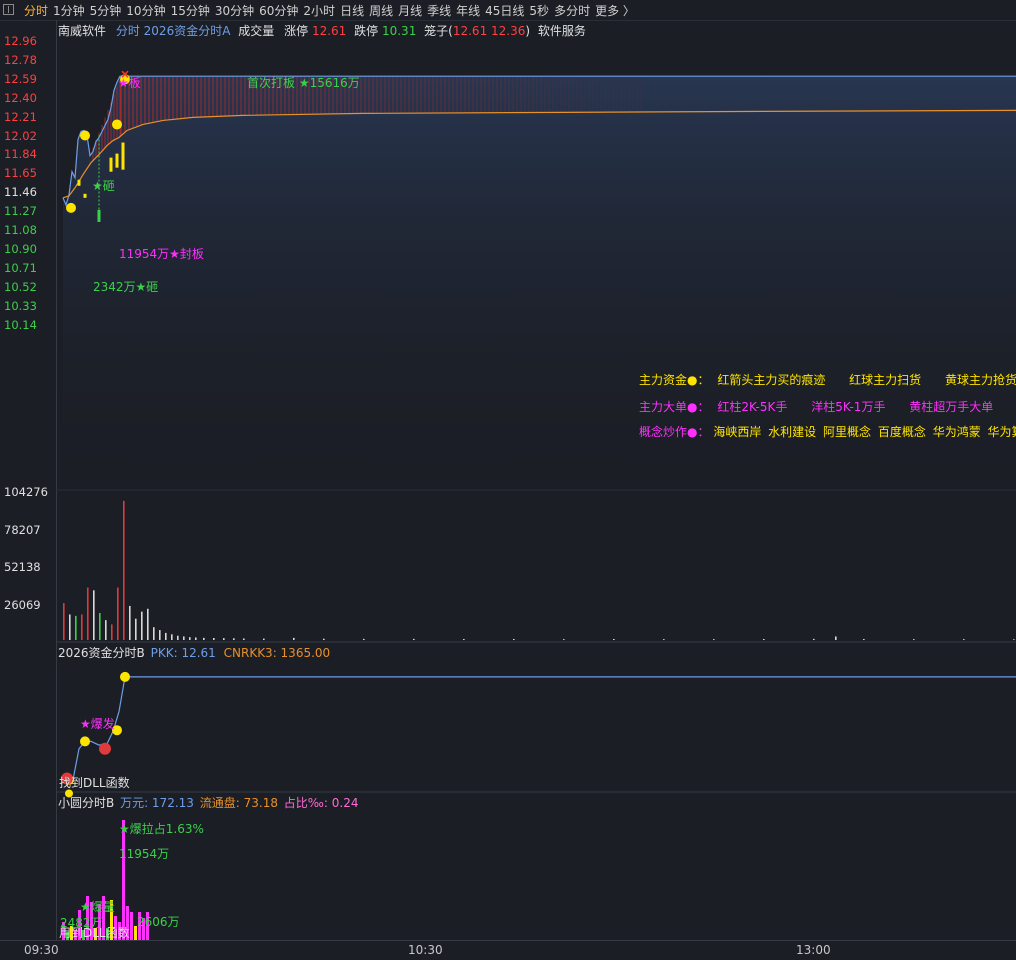 This screenshot has height=960, width=1016. I want to click on panel-b-title: 2026资金分时B, so click(101, 653).